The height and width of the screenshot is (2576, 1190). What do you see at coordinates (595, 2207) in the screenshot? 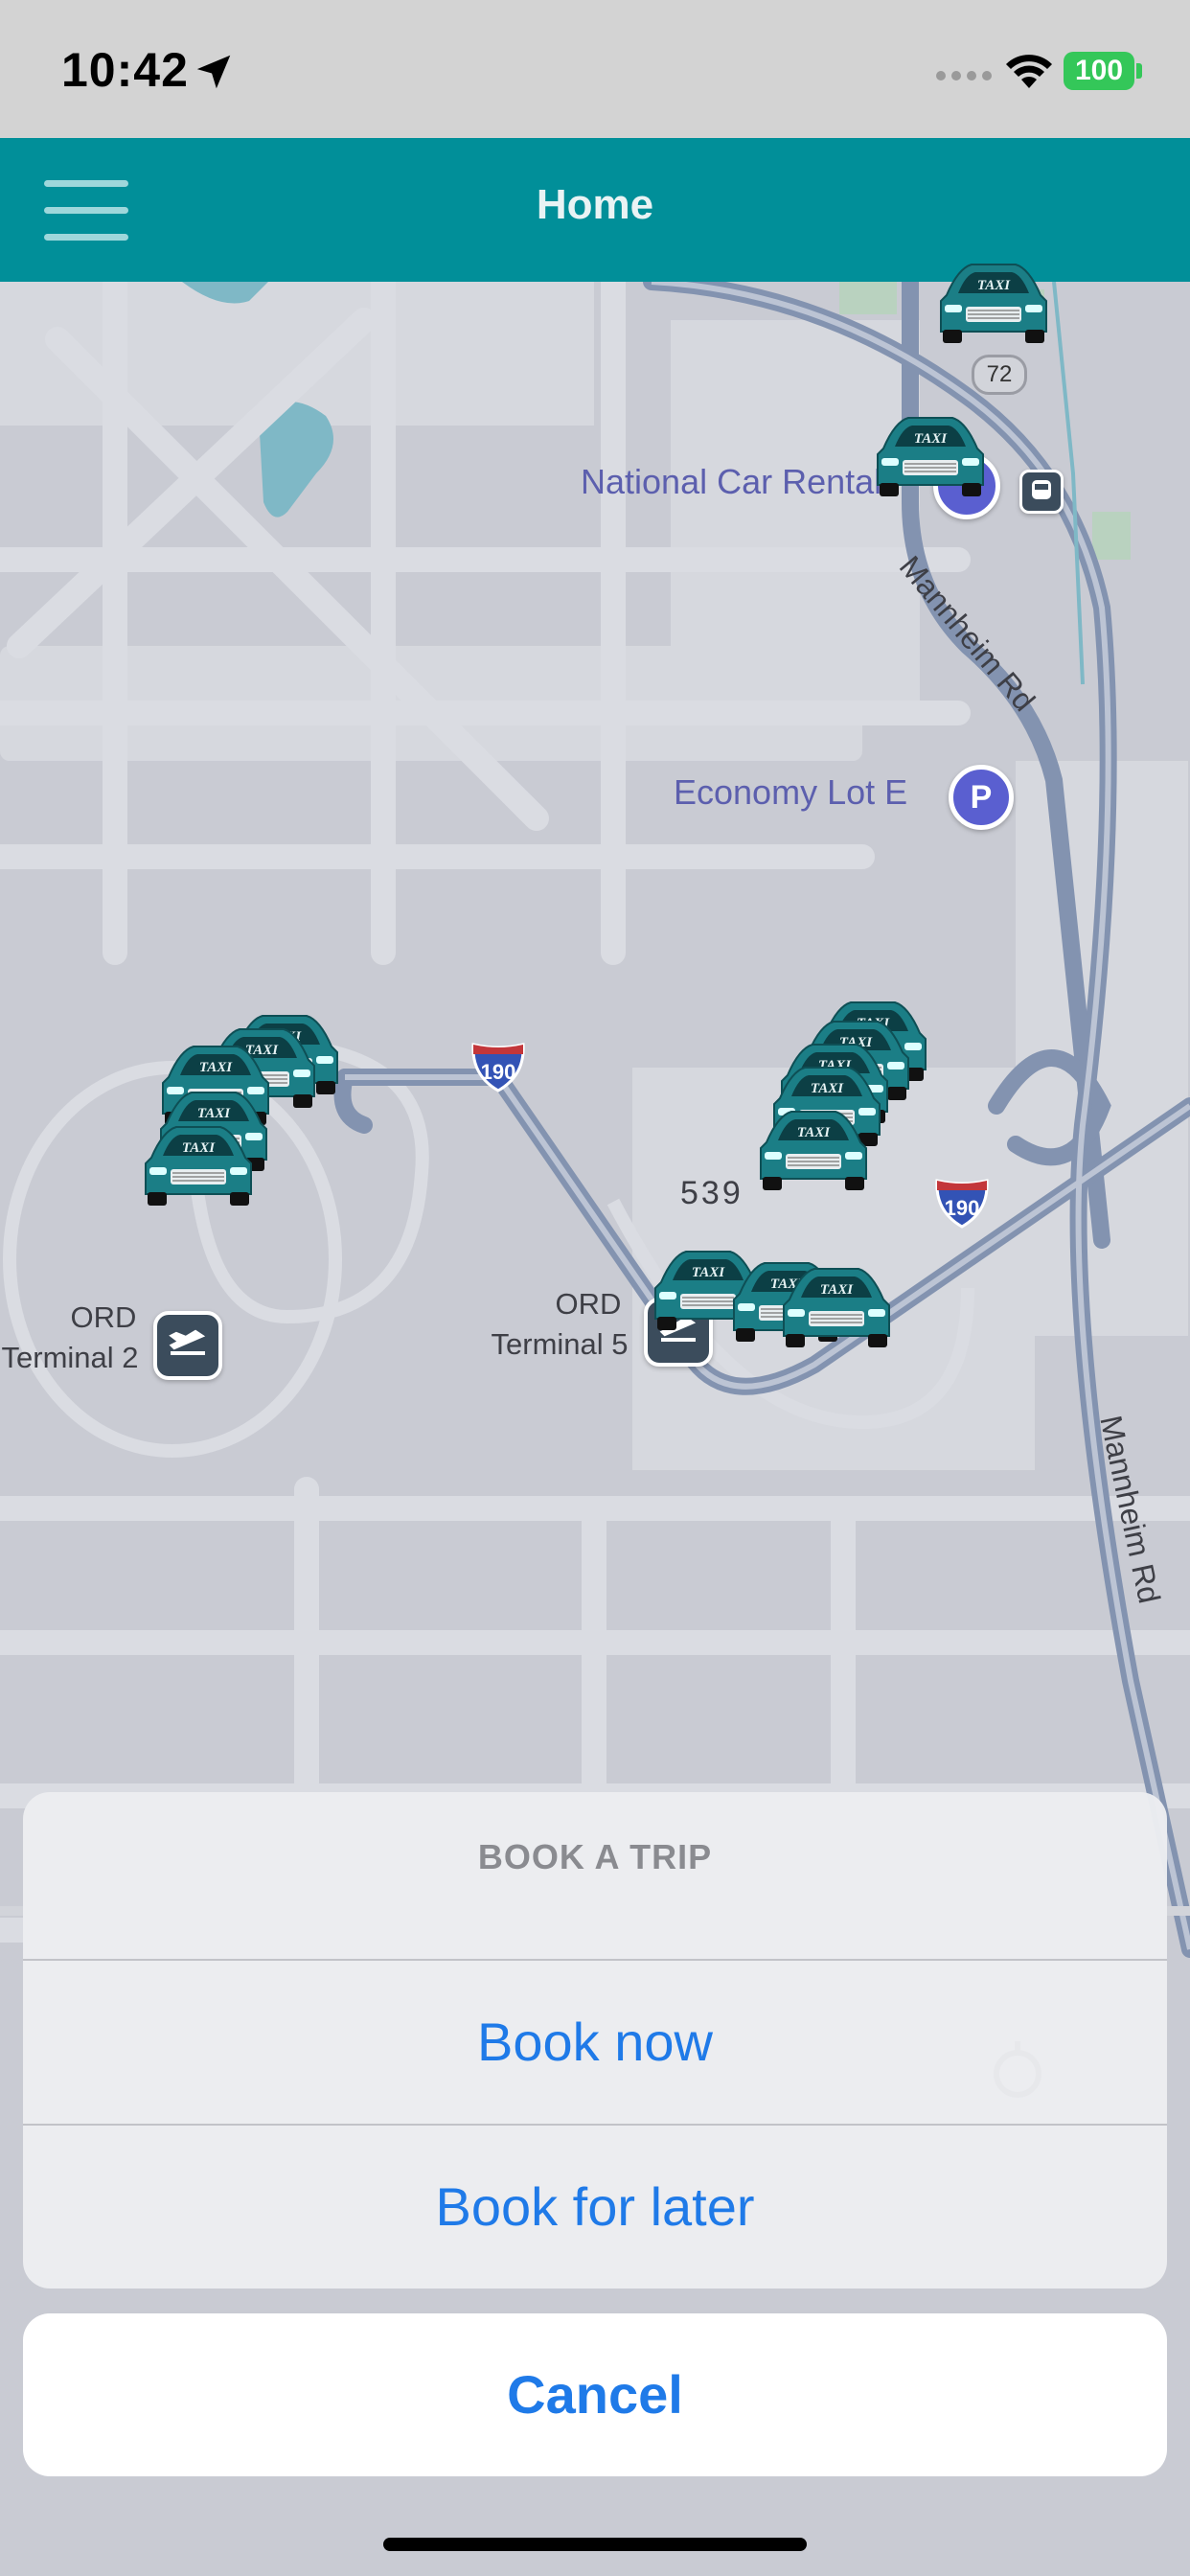
I see `book-later-button: Book for later` at bounding box center [595, 2207].